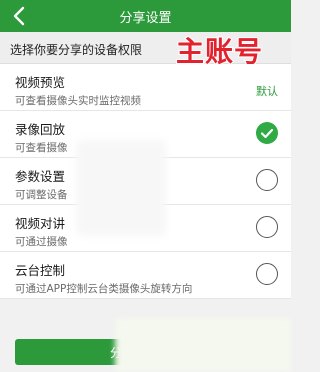 Image resolution: width=320 pixels, height=372 pixels. What do you see at coordinates (40, 129) in the screenshot?
I see `permission-title: 录像回放` at bounding box center [40, 129].